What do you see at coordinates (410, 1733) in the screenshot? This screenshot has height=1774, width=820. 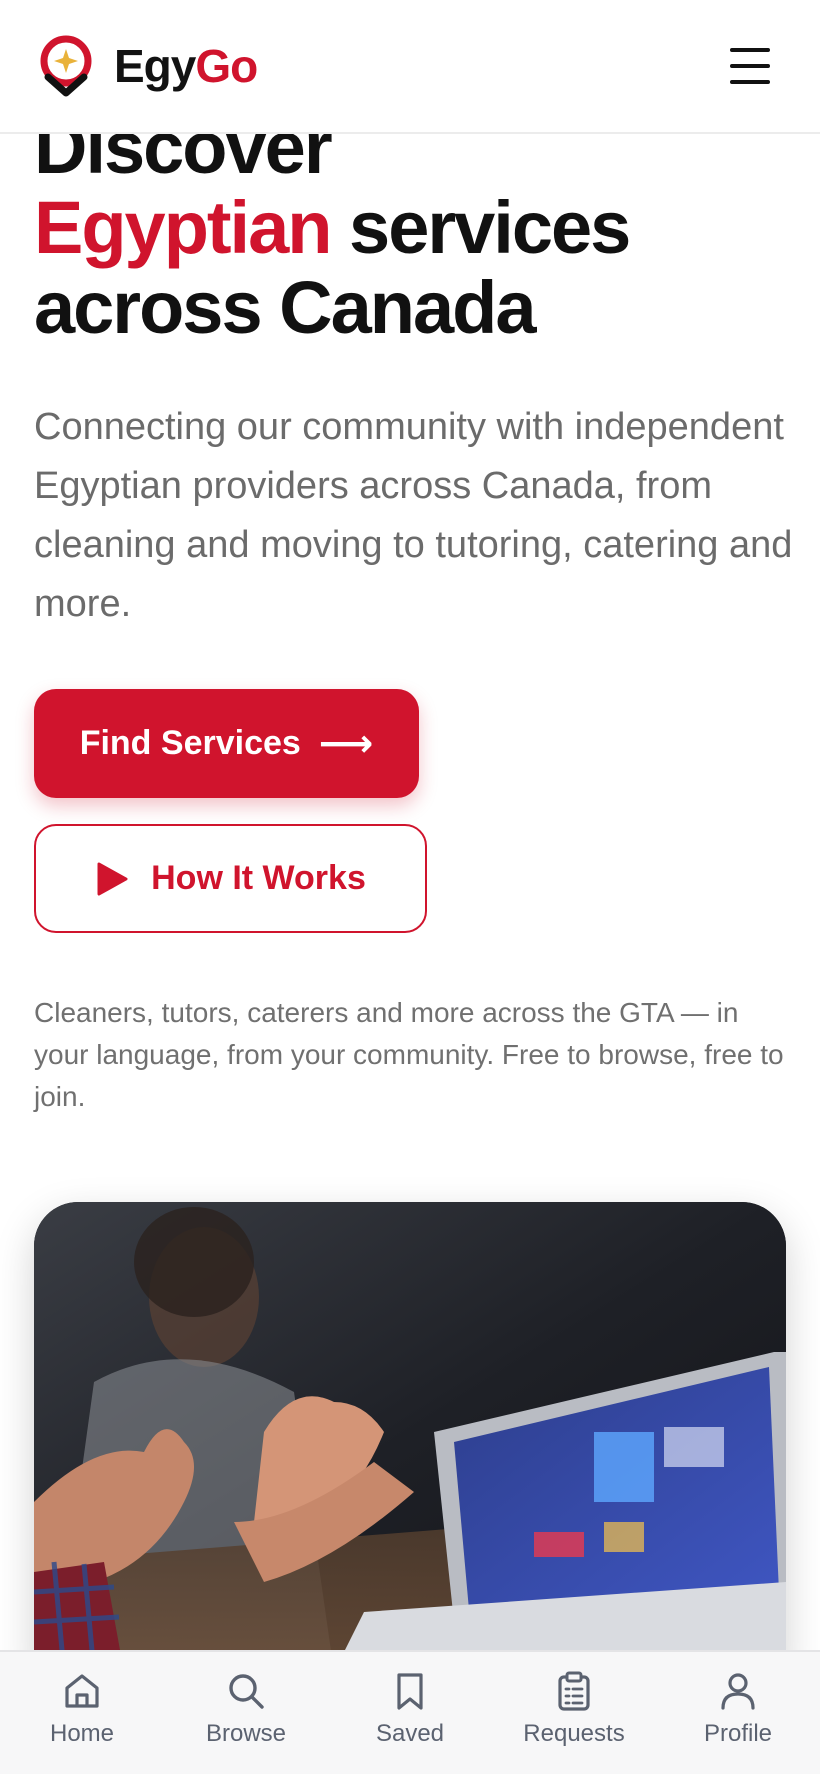 I see `nav-label-saved: Saved` at bounding box center [410, 1733].